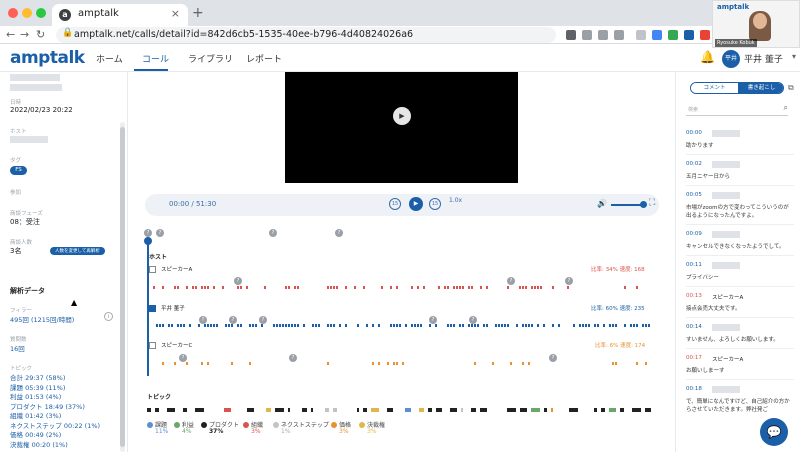 The height and width of the screenshot is (452, 800). I want to click on speech-segment, so click(154, 287).